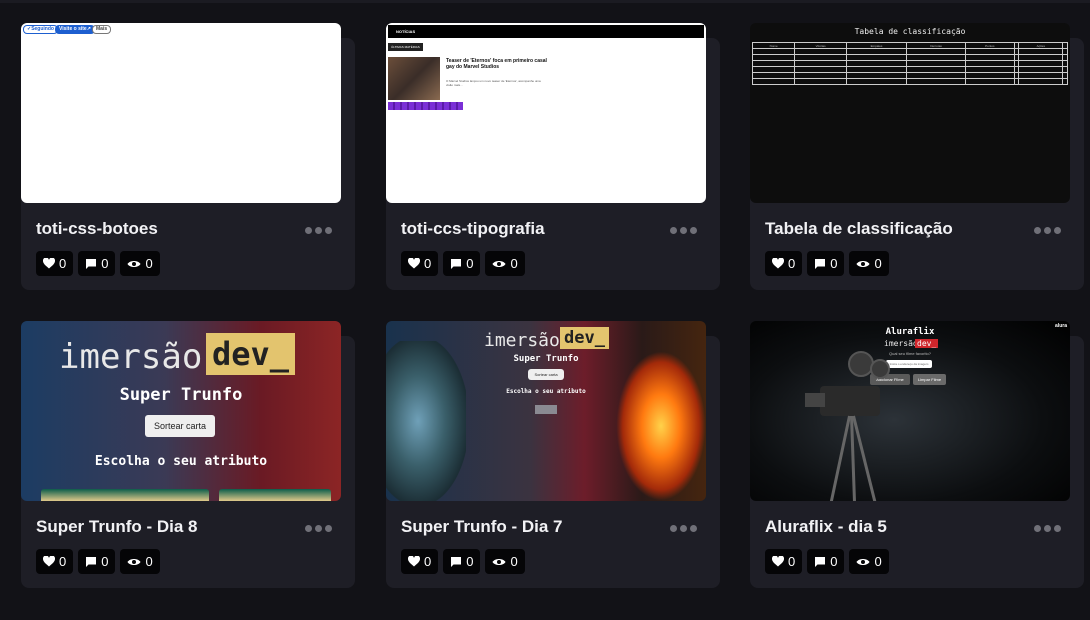 The image size is (1090, 620). Describe the element at coordinates (117, 527) in the screenshot. I see `project-title: Super Trunfo - Dia 8` at that location.